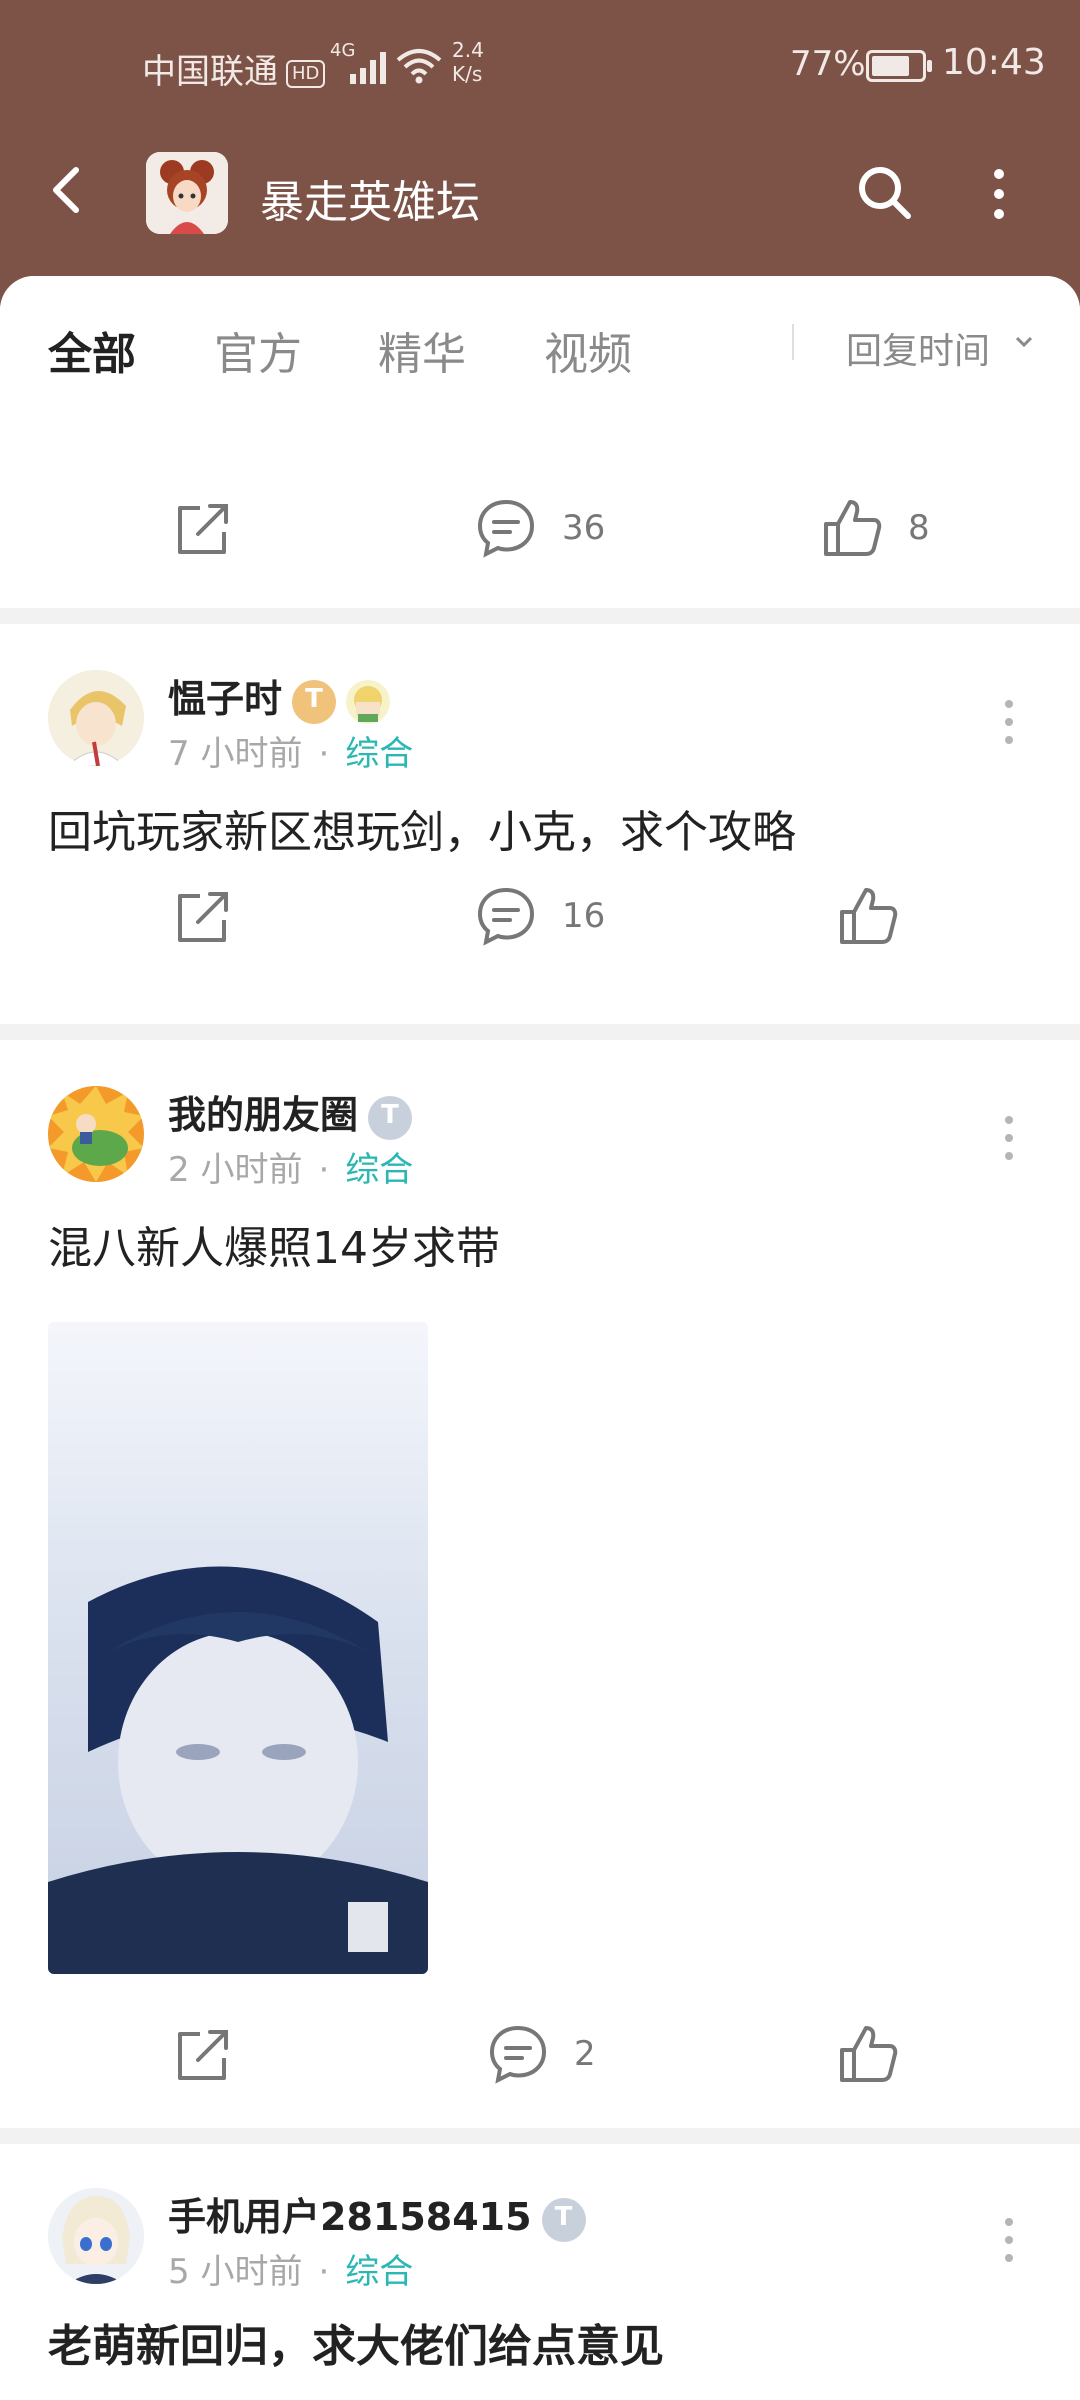  I want to click on status-time: 10:43, so click(994, 62).